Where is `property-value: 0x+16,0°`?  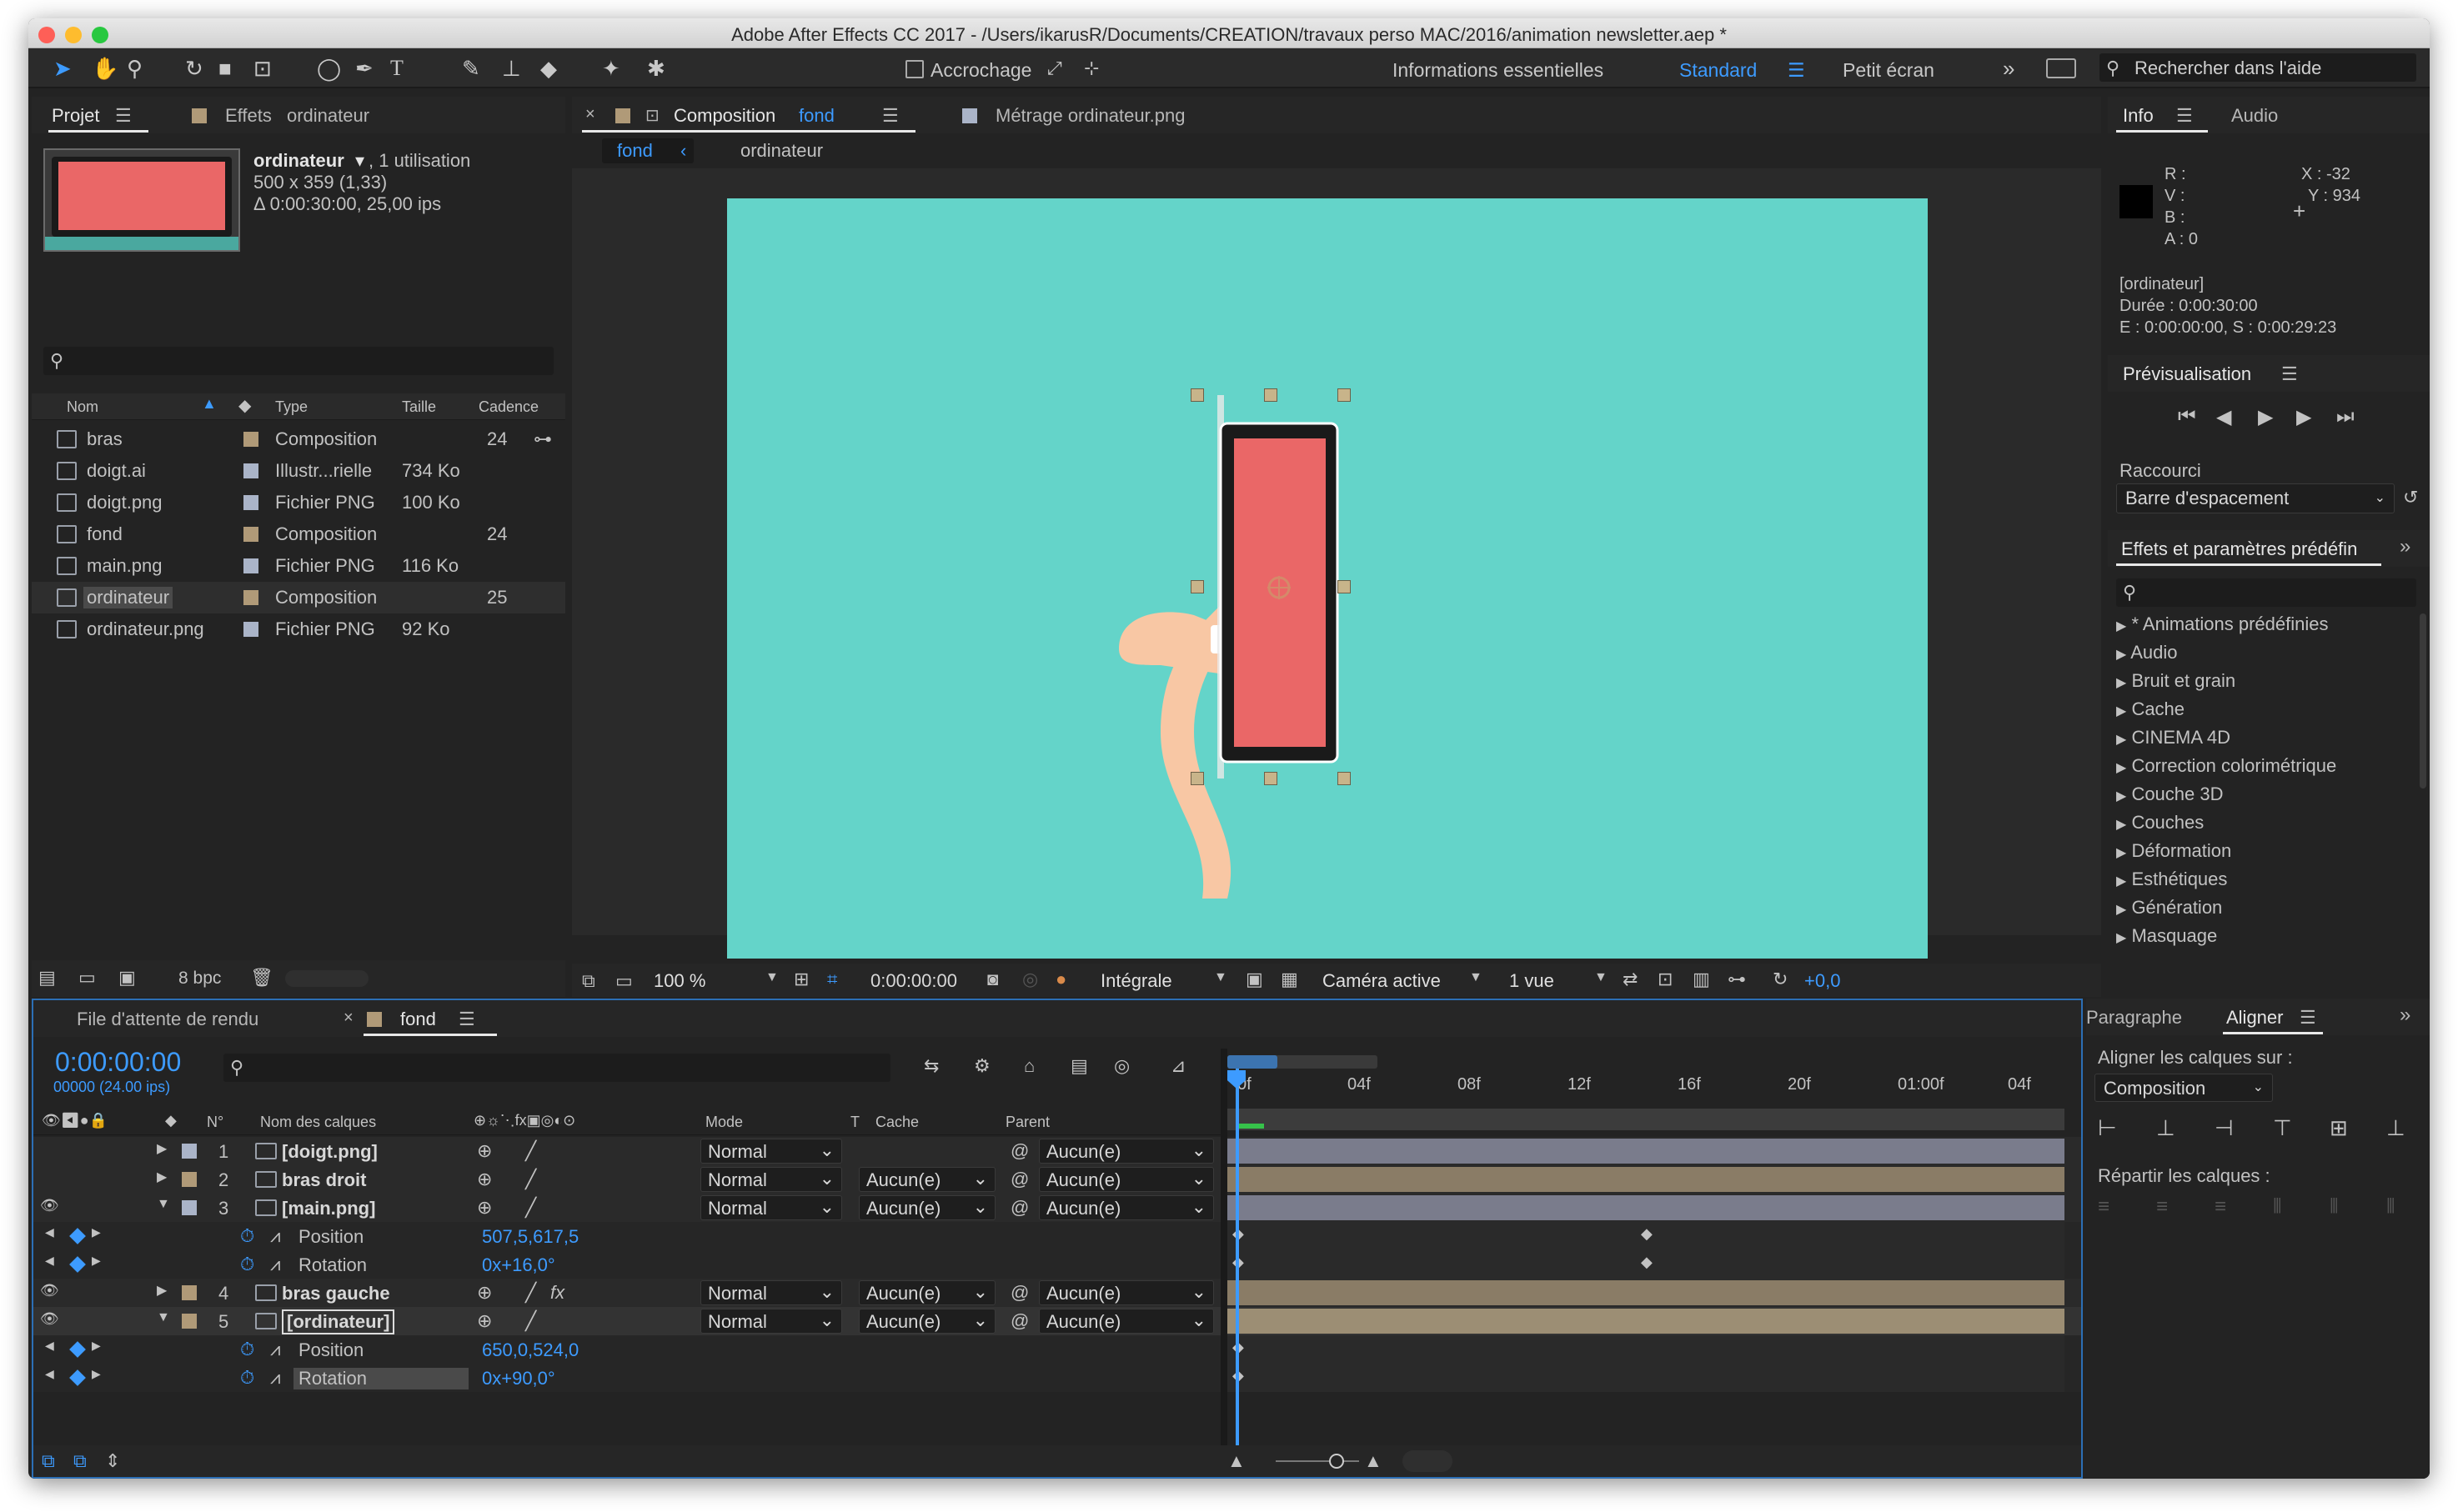 property-value: 0x+16,0° is located at coordinates (518, 1265).